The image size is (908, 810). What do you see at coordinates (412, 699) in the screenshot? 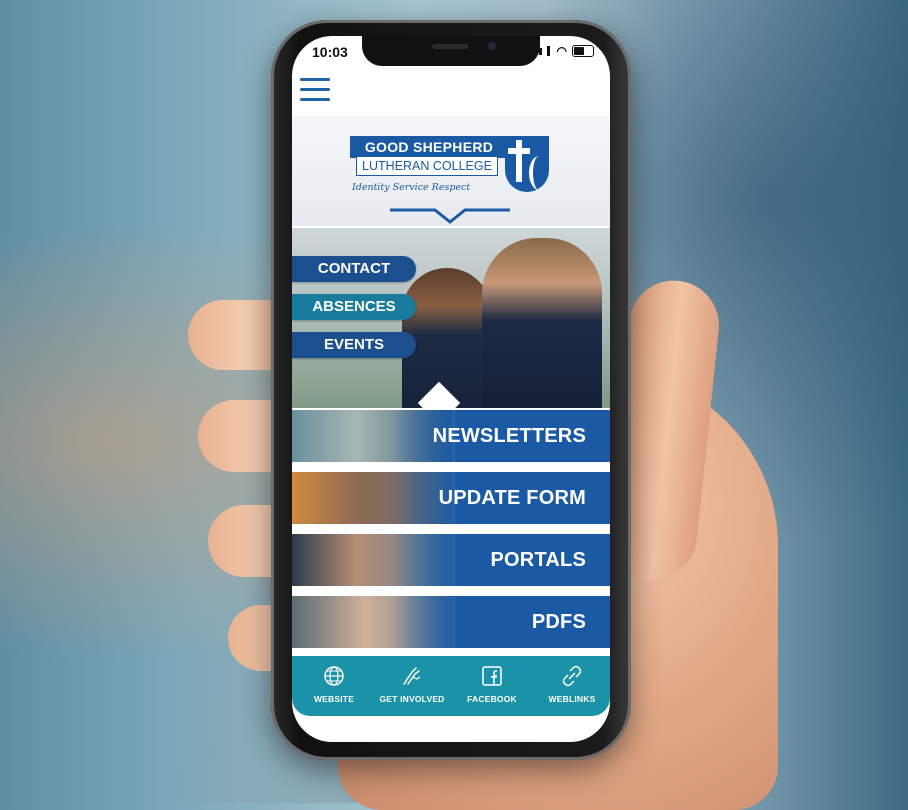
I see `nav-label: GET INVOLVED` at bounding box center [412, 699].